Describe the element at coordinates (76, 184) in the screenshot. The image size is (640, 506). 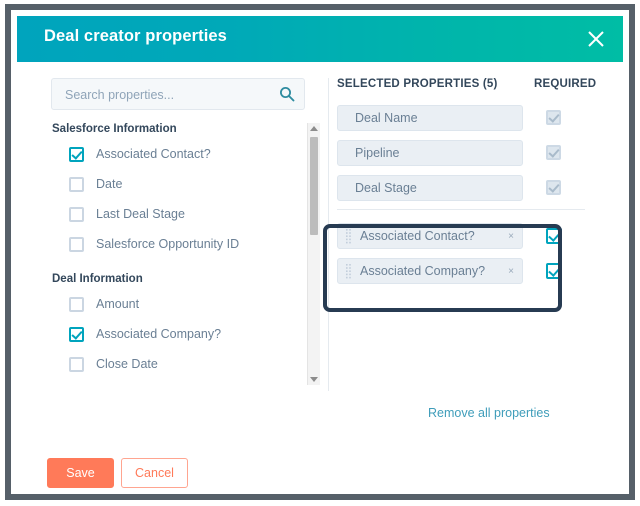
I see `checkbox-date` at that location.